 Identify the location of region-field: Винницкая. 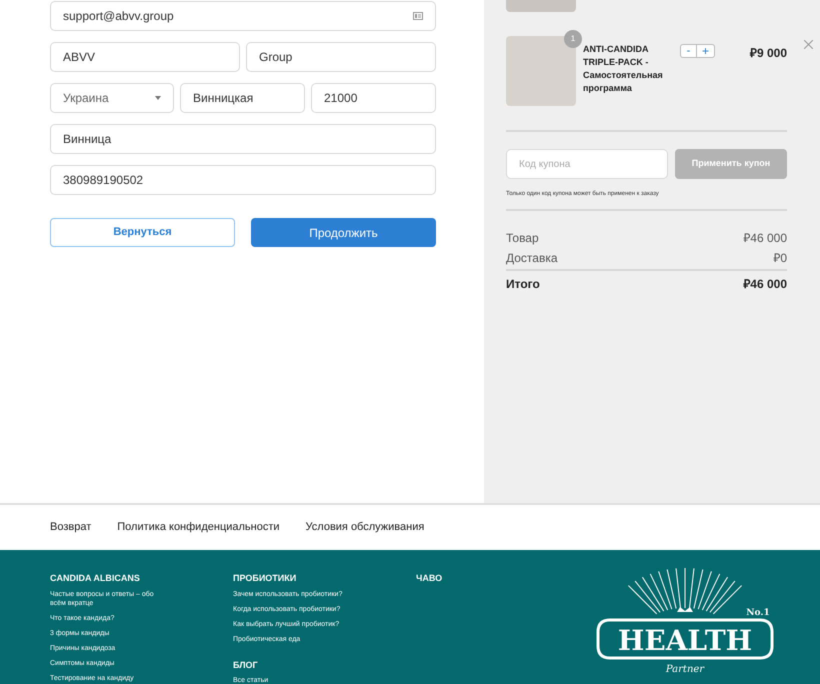
(242, 98).